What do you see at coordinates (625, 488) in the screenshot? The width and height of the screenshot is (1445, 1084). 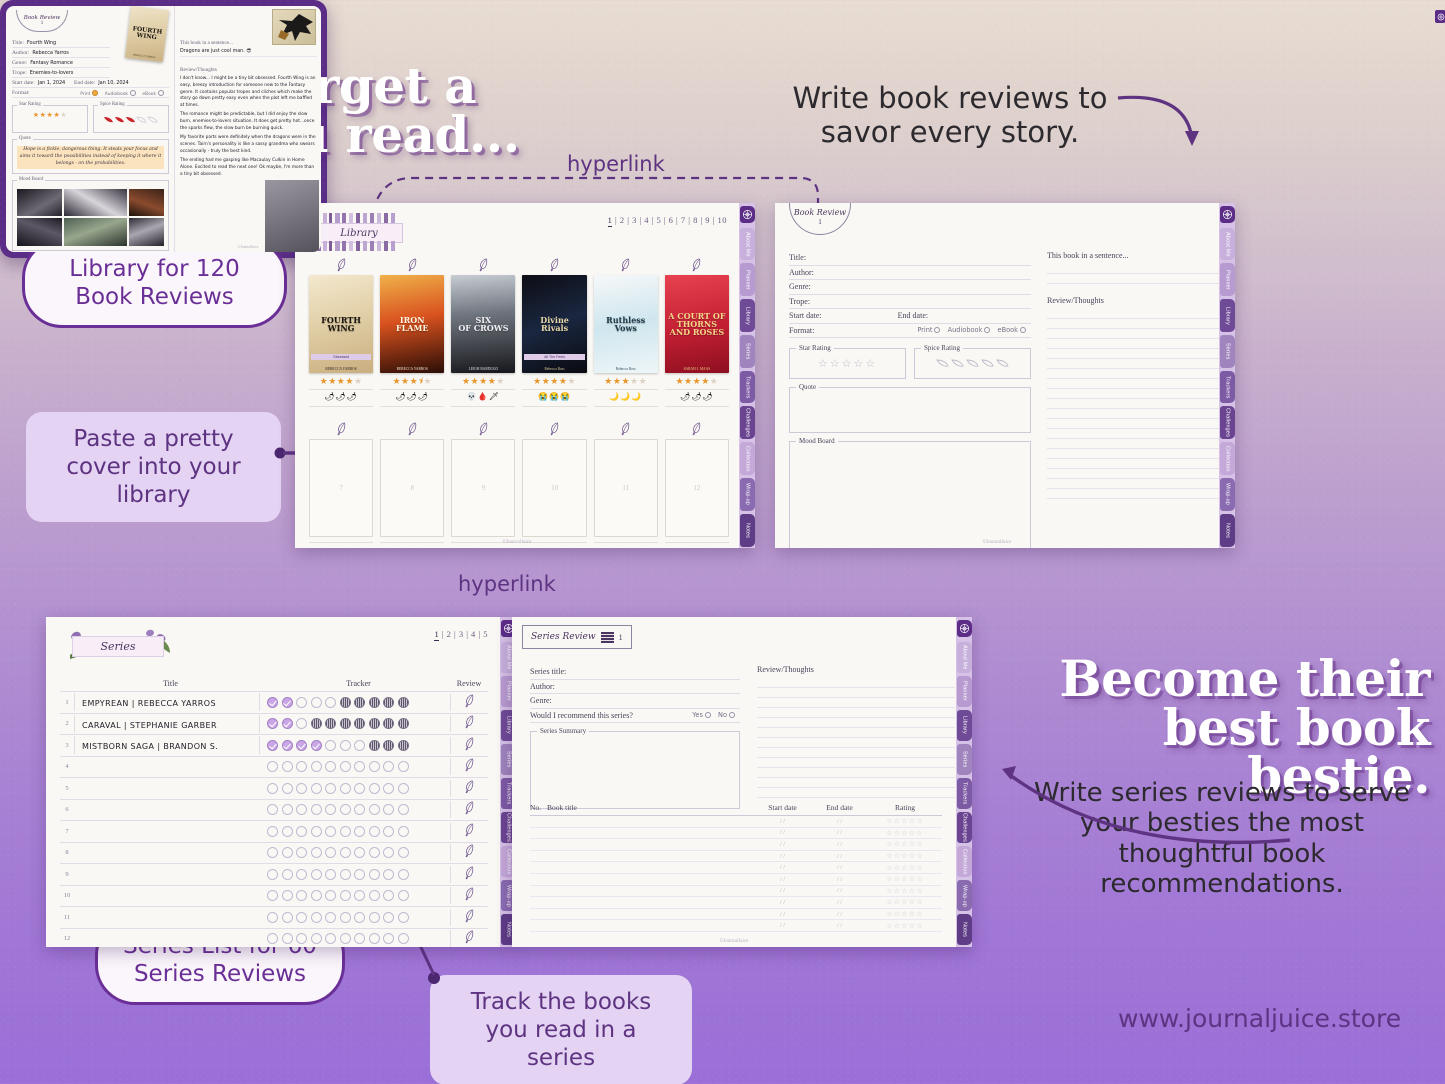 I see `empty-cover-slot: 11` at bounding box center [625, 488].